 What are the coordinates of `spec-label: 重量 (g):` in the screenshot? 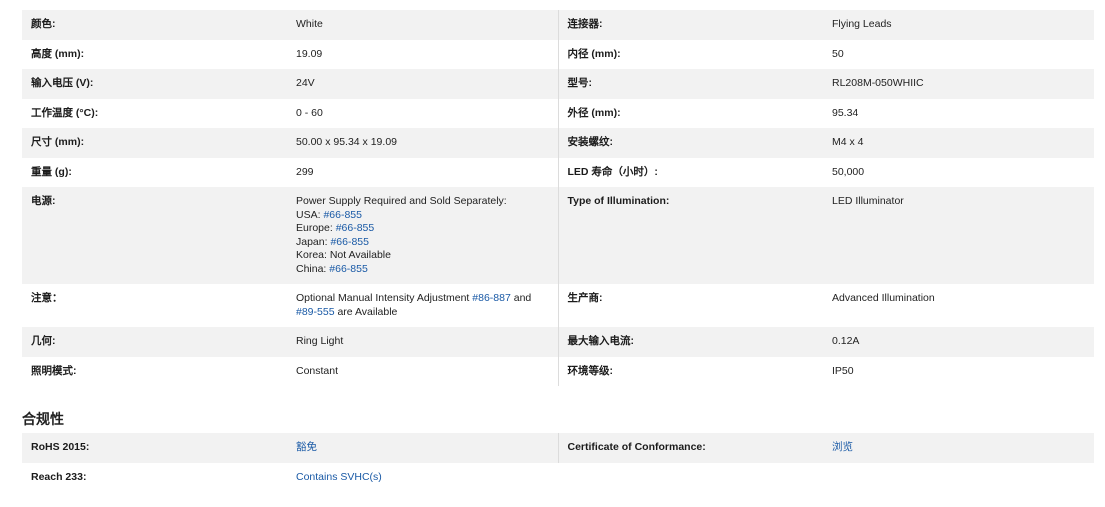 It's located at (51, 171).